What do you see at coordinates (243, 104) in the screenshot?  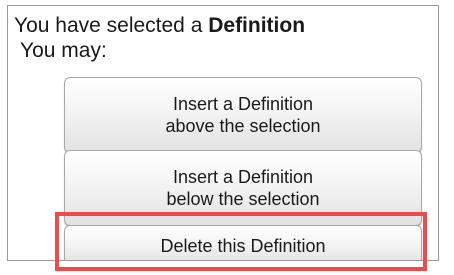 I see `insert-above-label-line1: Insert a Definition` at bounding box center [243, 104].